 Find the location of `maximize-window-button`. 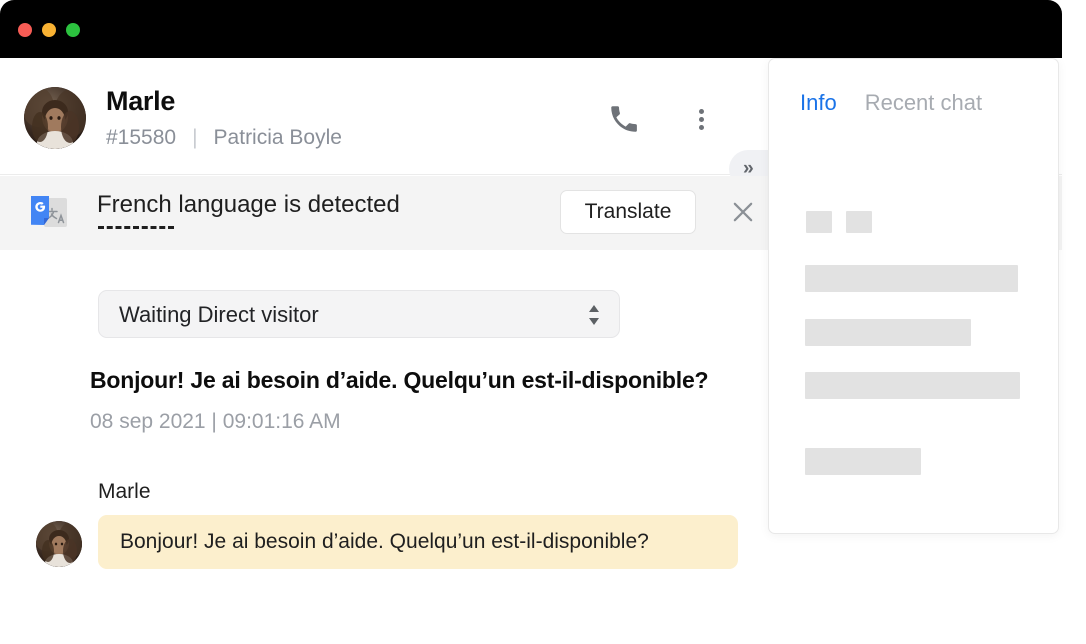

maximize-window-button is located at coordinates (73, 30).